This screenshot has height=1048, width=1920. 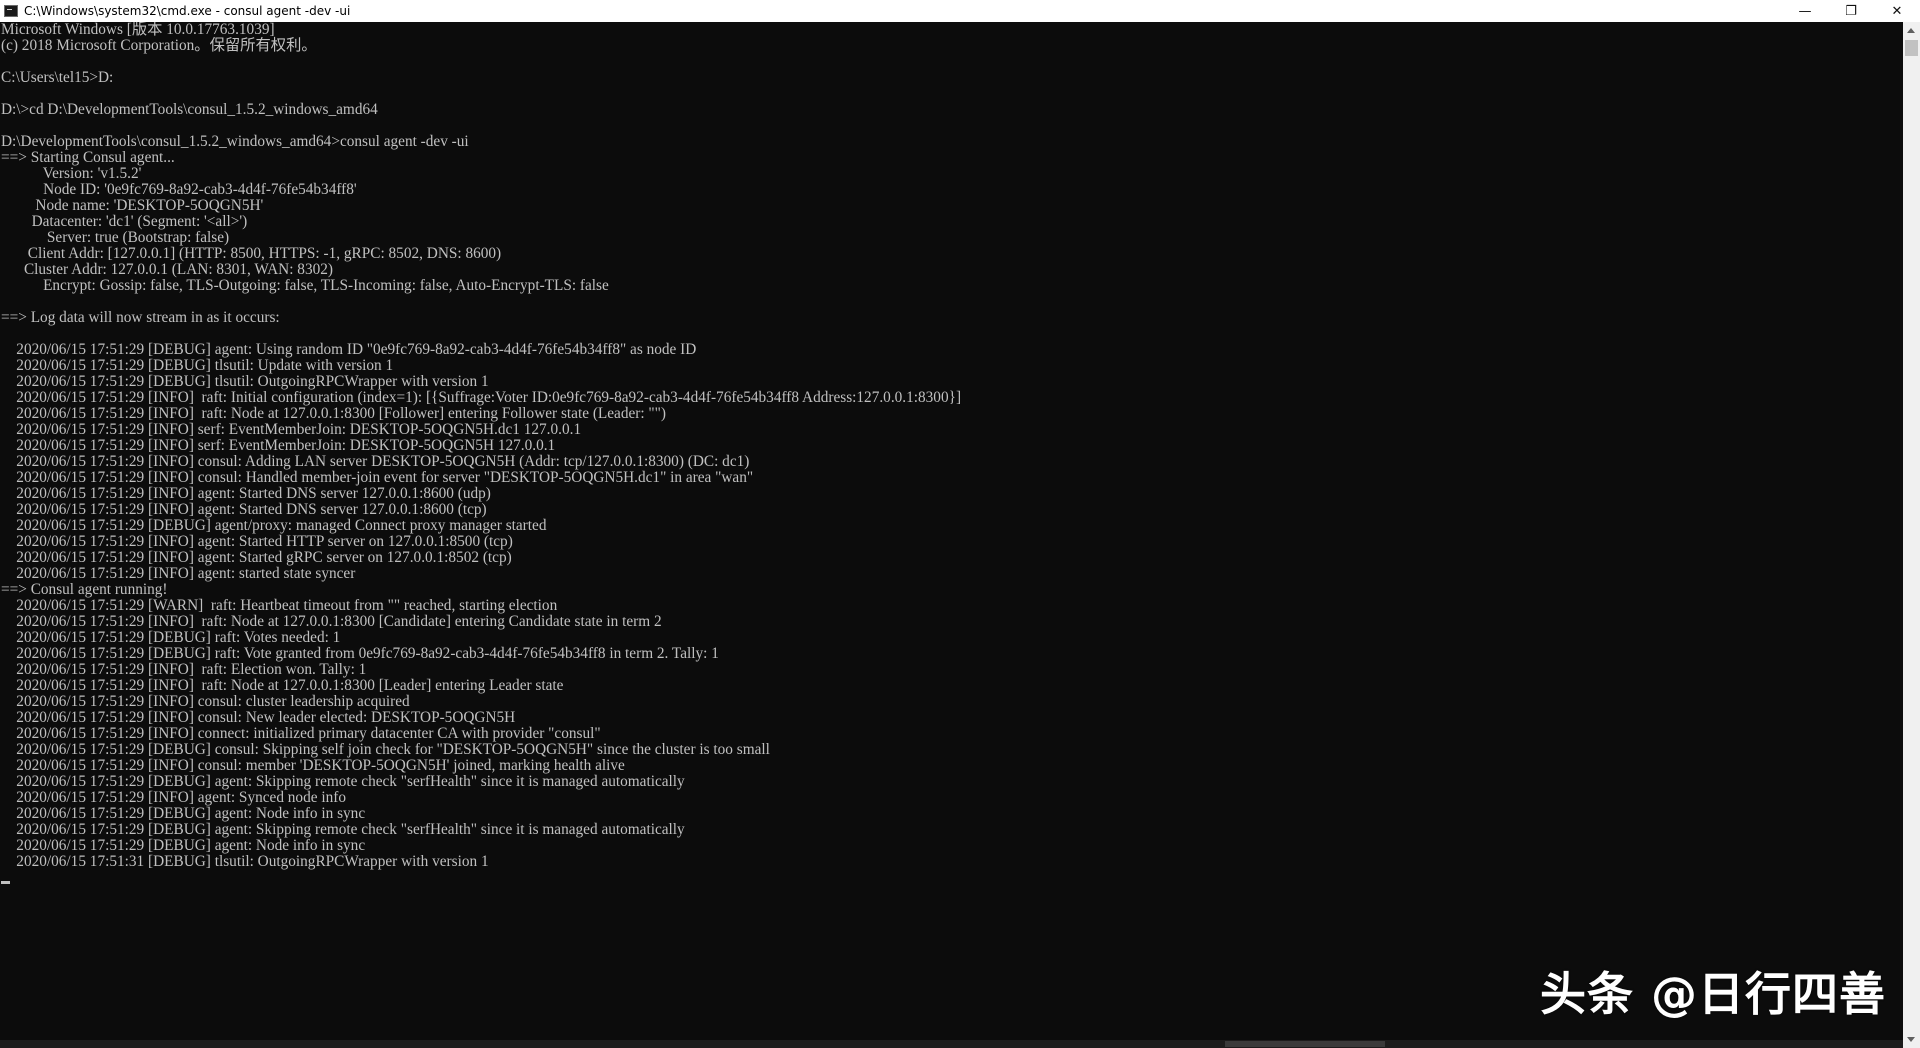 What do you see at coordinates (1712, 994) in the screenshot?
I see `watermark: 头条 @日行四善` at bounding box center [1712, 994].